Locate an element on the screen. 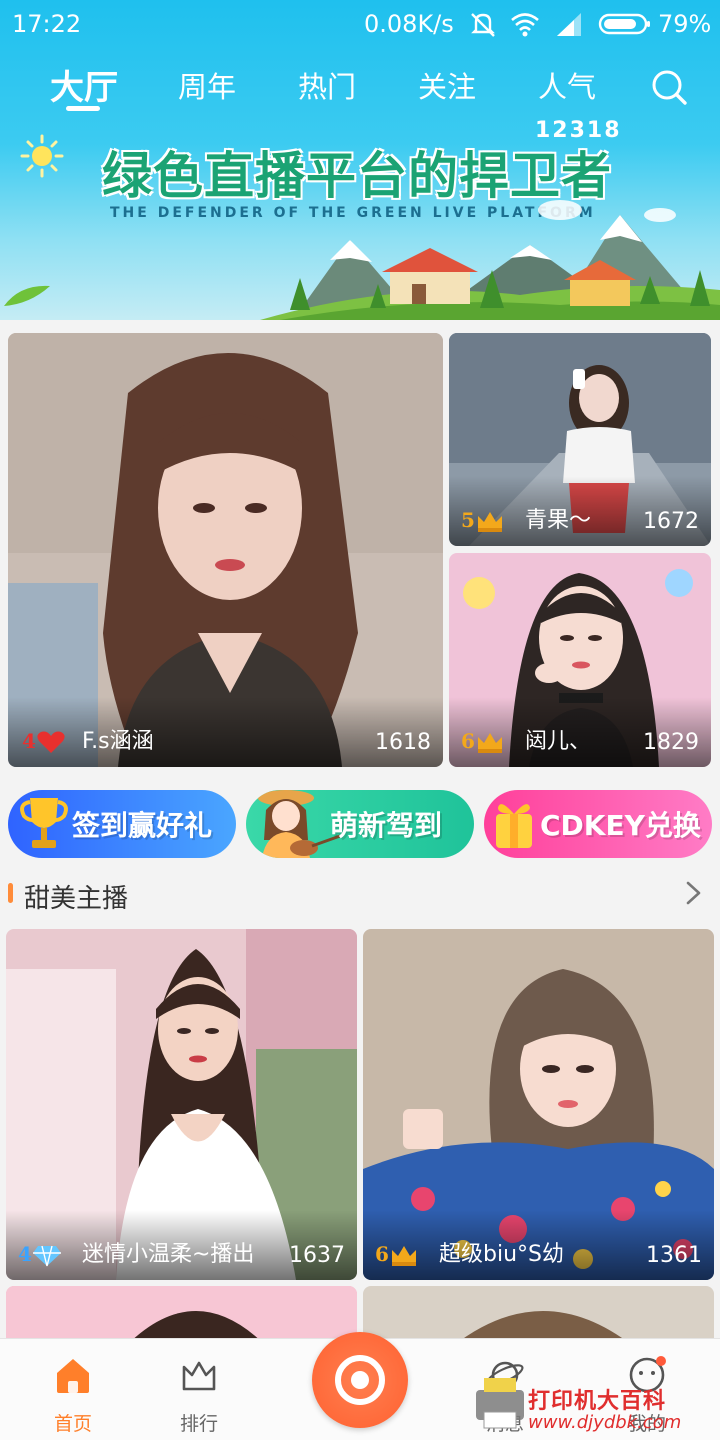 The height and width of the screenshot is (1440, 720). streamer-name: 迷情小温柔~播出 is located at coordinates (168, 1254).